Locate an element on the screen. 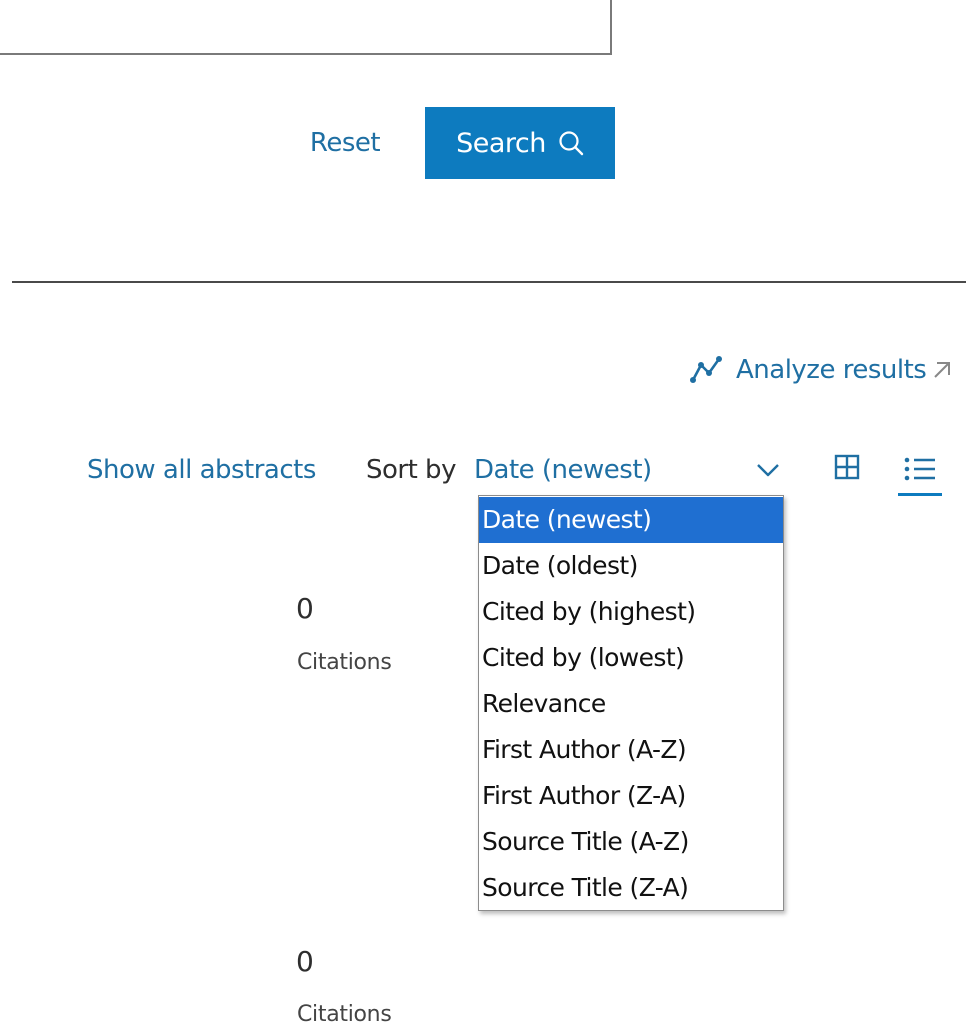 The width and height of the screenshot is (966, 1027). list-view-icon is located at coordinates (919, 469).